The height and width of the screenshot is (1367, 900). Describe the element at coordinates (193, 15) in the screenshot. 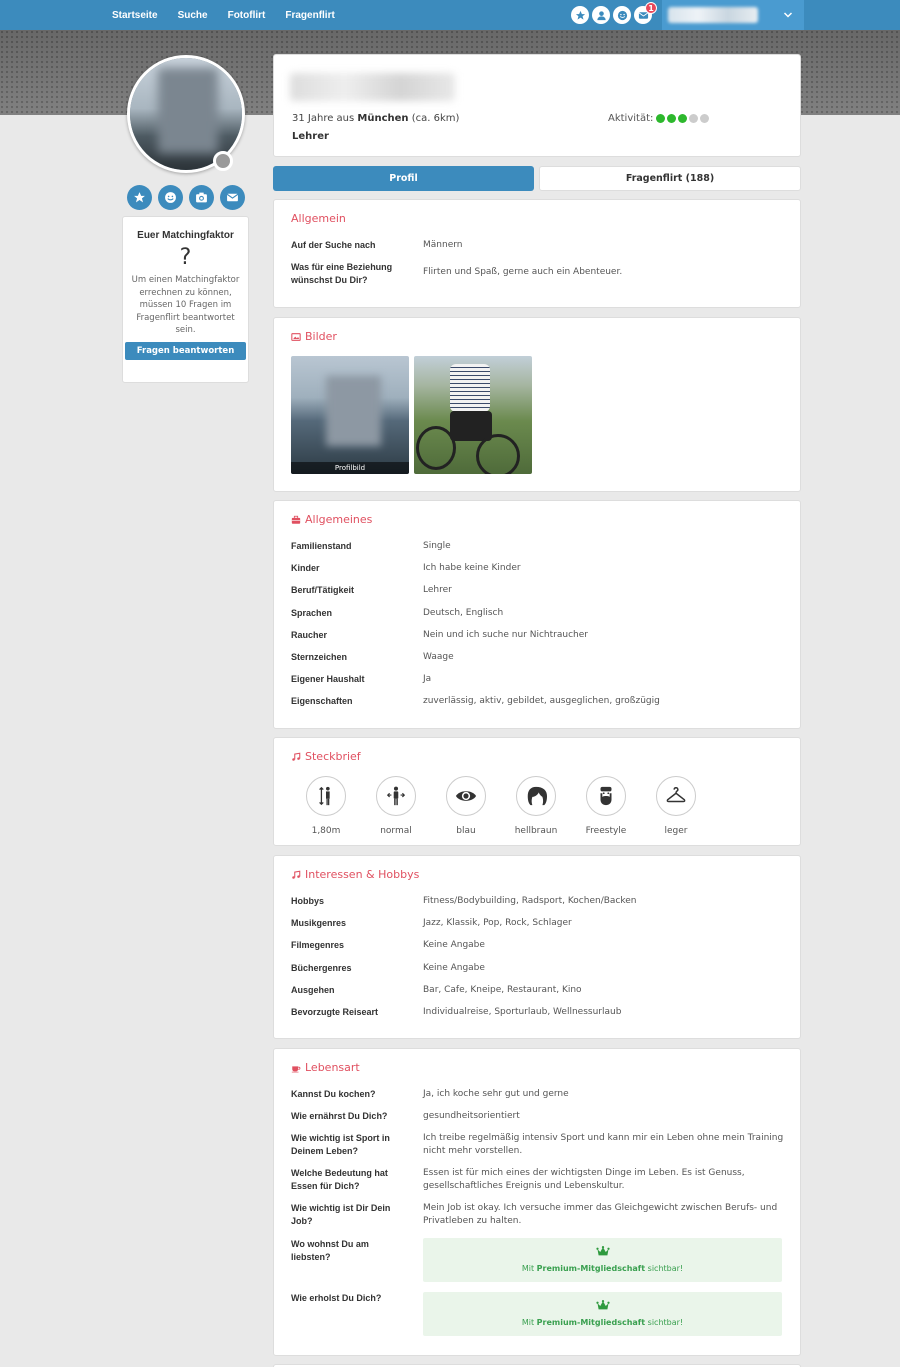

I see `nav-suche: Suche` at that location.